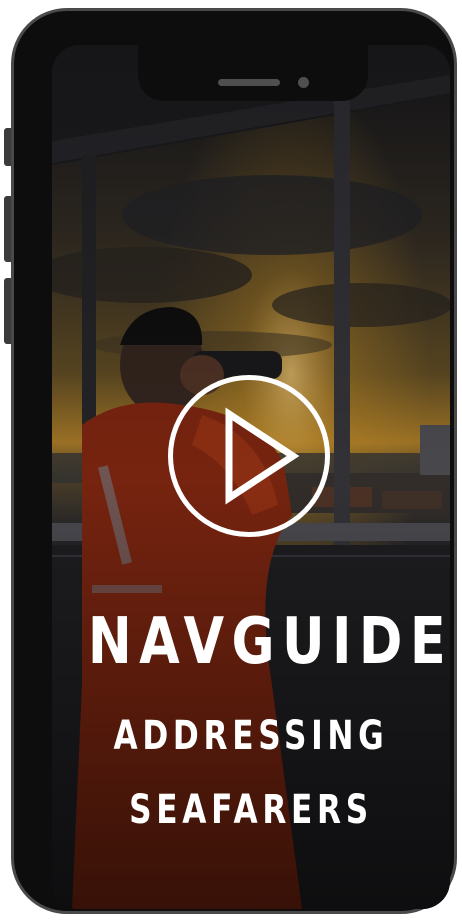 The height and width of the screenshot is (921, 462). What do you see at coordinates (262, 456) in the screenshot?
I see `play-icon` at bounding box center [262, 456].